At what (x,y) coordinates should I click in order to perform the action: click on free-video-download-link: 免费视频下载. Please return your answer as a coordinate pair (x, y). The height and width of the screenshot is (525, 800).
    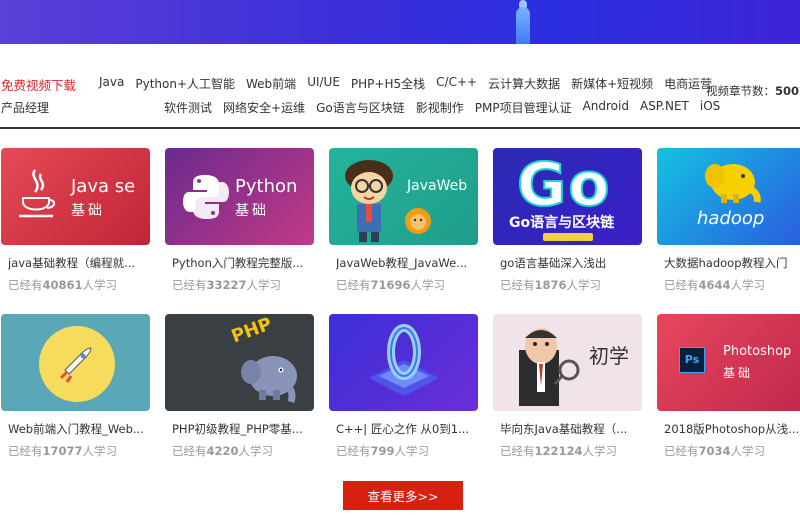
    Looking at the image, I should click on (38, 84).